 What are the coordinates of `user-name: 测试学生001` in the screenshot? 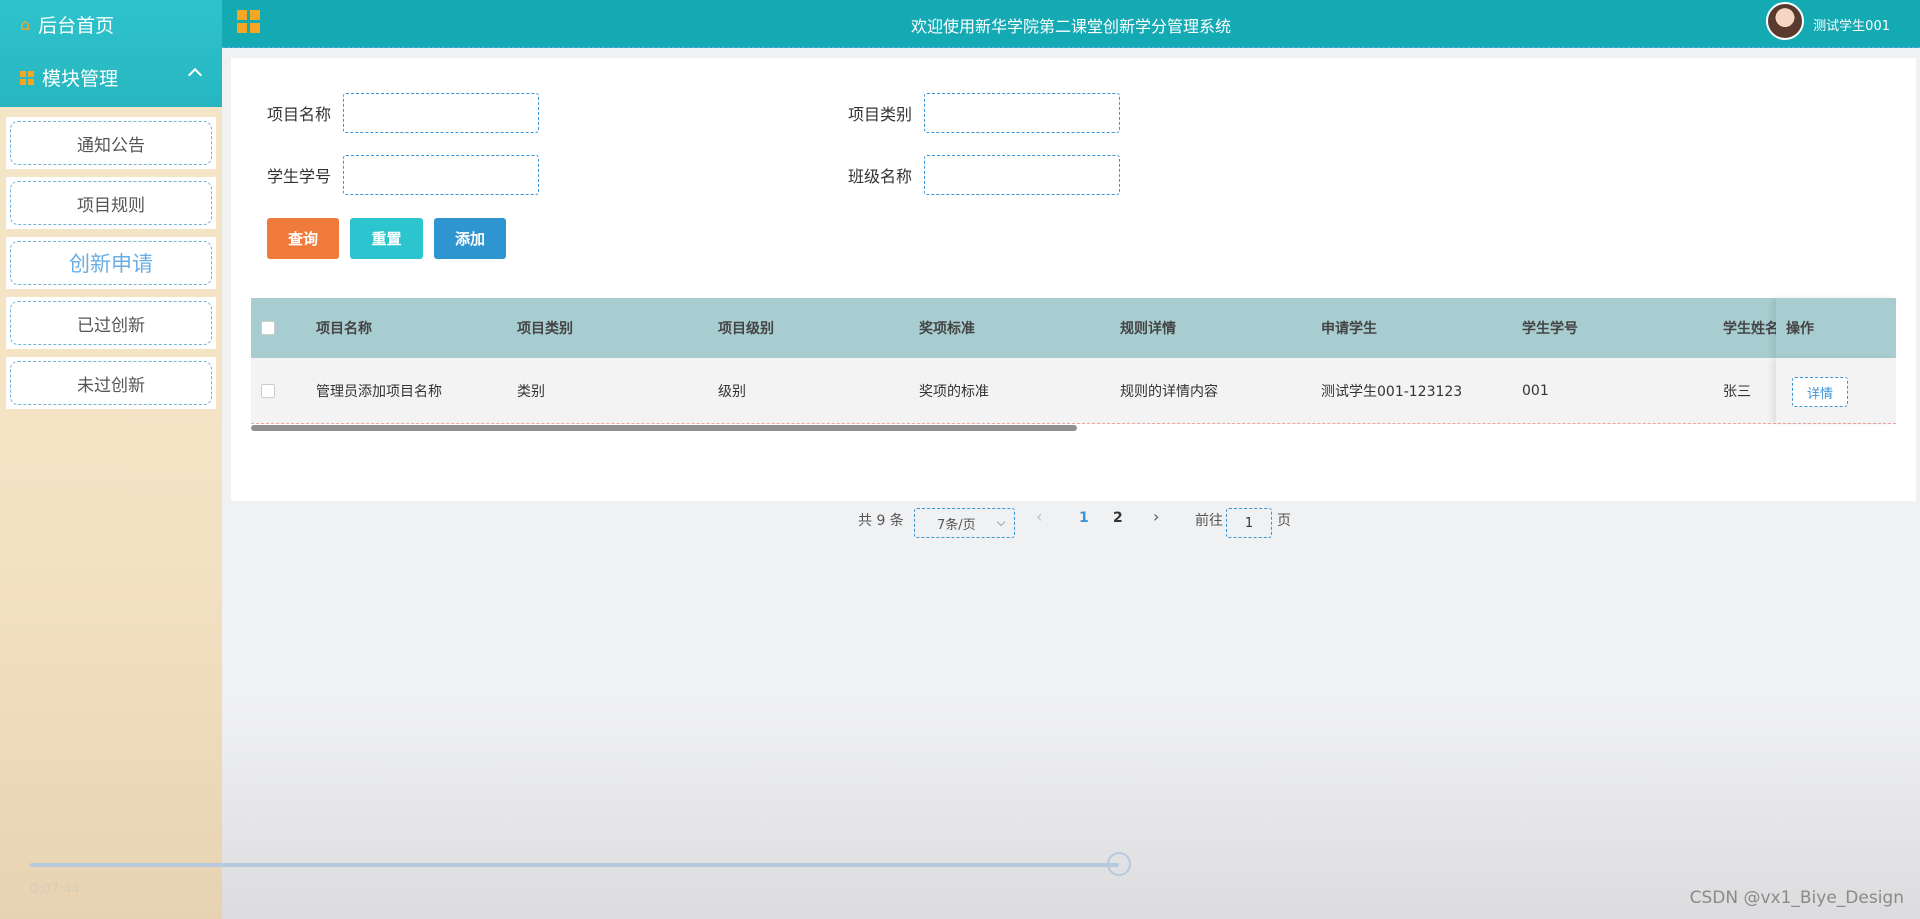 It's located at (1851, 24).